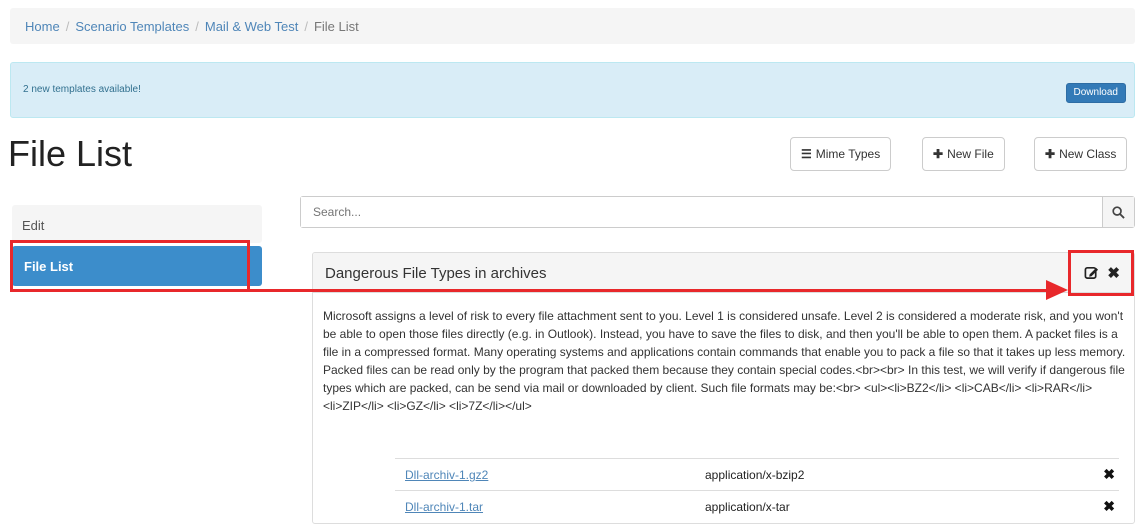 The image size is (1135, 524). Describe the element at coordinates (650, 290) in the screenshot. I see `annotation-arrow-line` at that location.